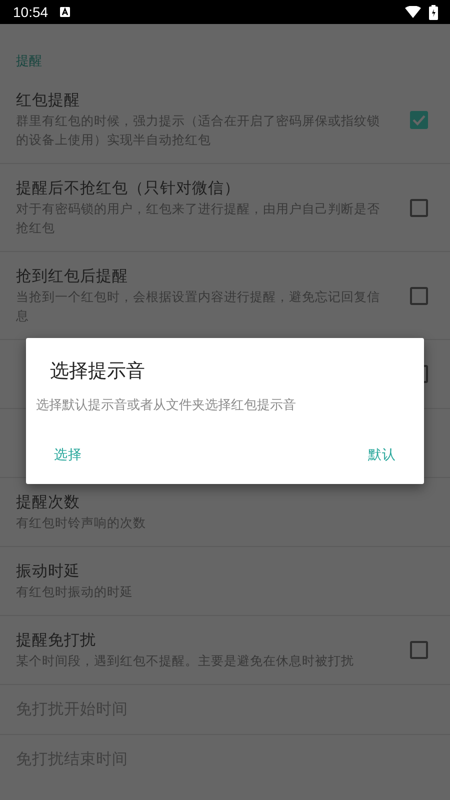 Image resolution: width=450 pixels, height=800 pixels. I want to click on wifi-icon, so click(413, 12).